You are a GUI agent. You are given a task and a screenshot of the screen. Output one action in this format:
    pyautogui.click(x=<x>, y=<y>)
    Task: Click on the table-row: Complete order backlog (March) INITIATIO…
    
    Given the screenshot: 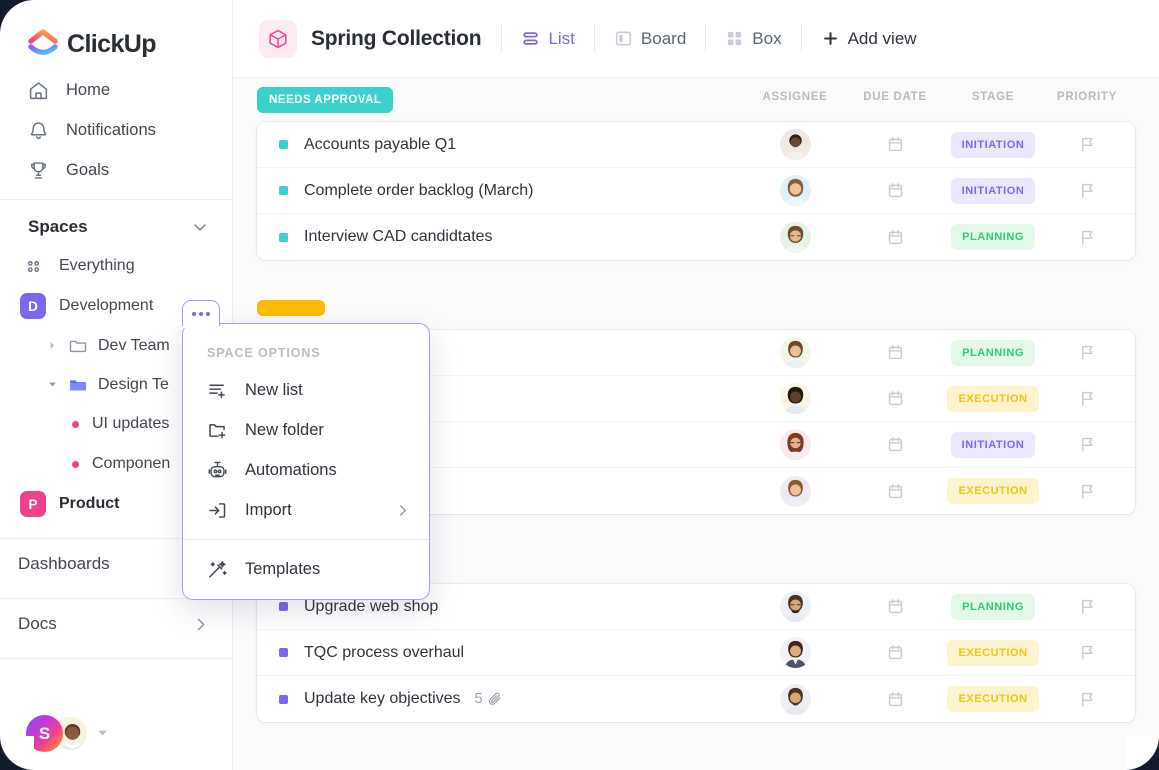 What is the action you would take?
    pyautogui.click(x=696, y=191)
    